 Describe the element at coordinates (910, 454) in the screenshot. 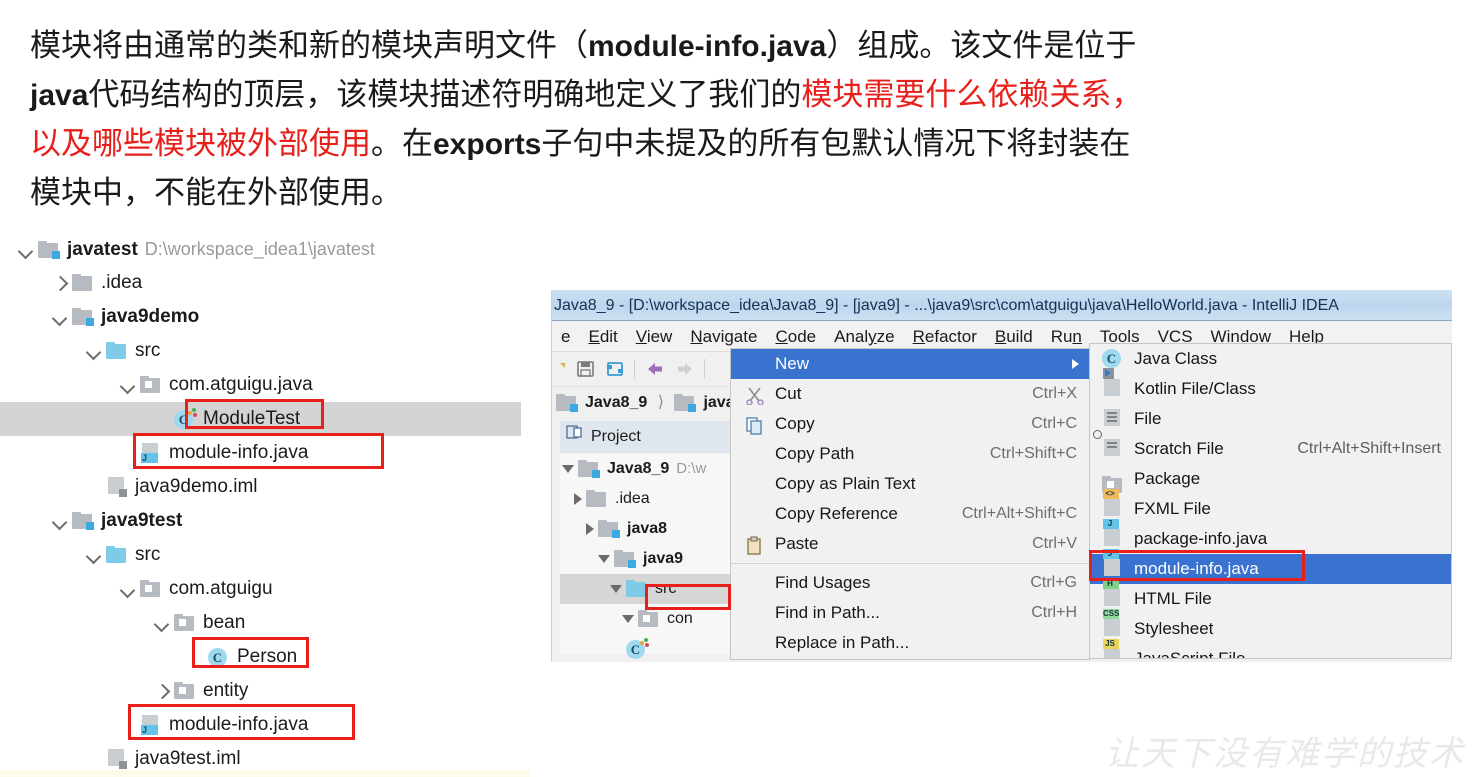

I see `context-menu-item-copy-path: Copy Path Ctrl+Shift+C` at that location.